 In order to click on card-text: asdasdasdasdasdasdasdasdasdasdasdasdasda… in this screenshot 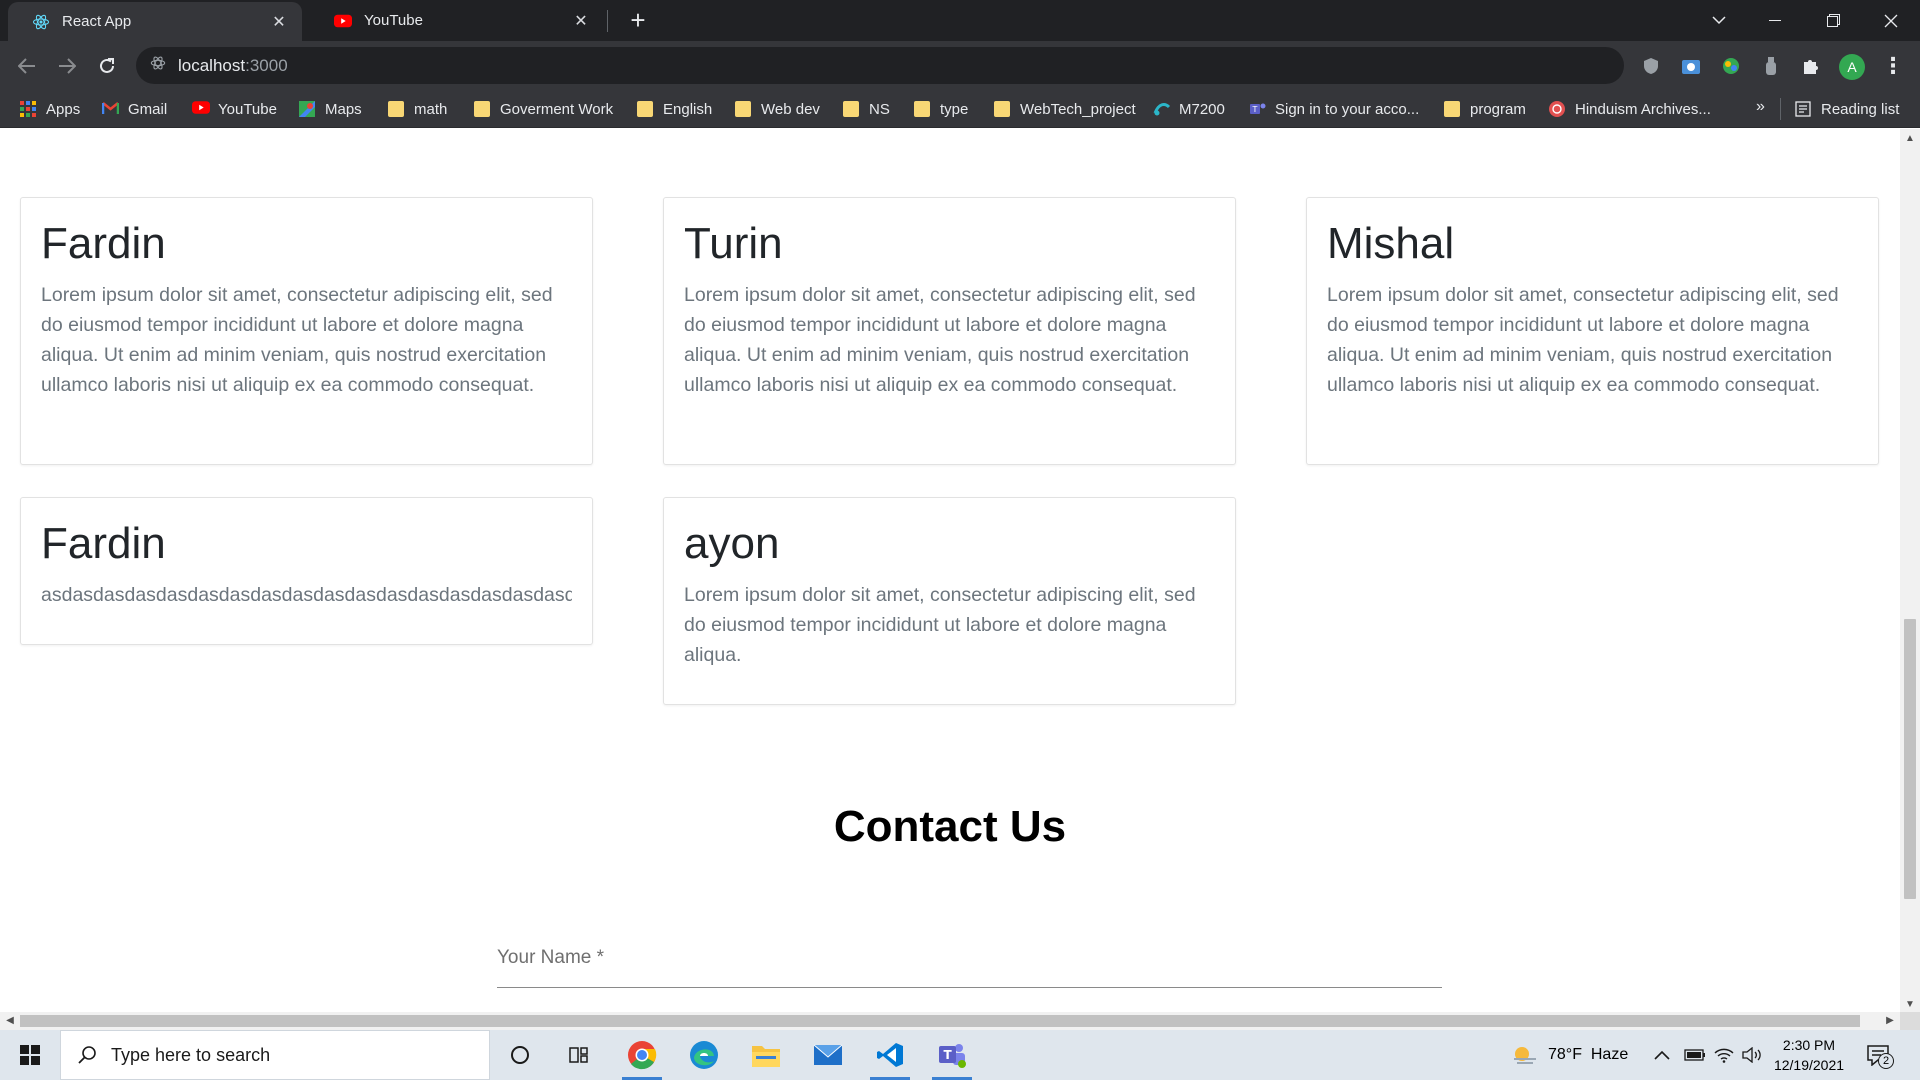, I will do `click(306, 595)`.